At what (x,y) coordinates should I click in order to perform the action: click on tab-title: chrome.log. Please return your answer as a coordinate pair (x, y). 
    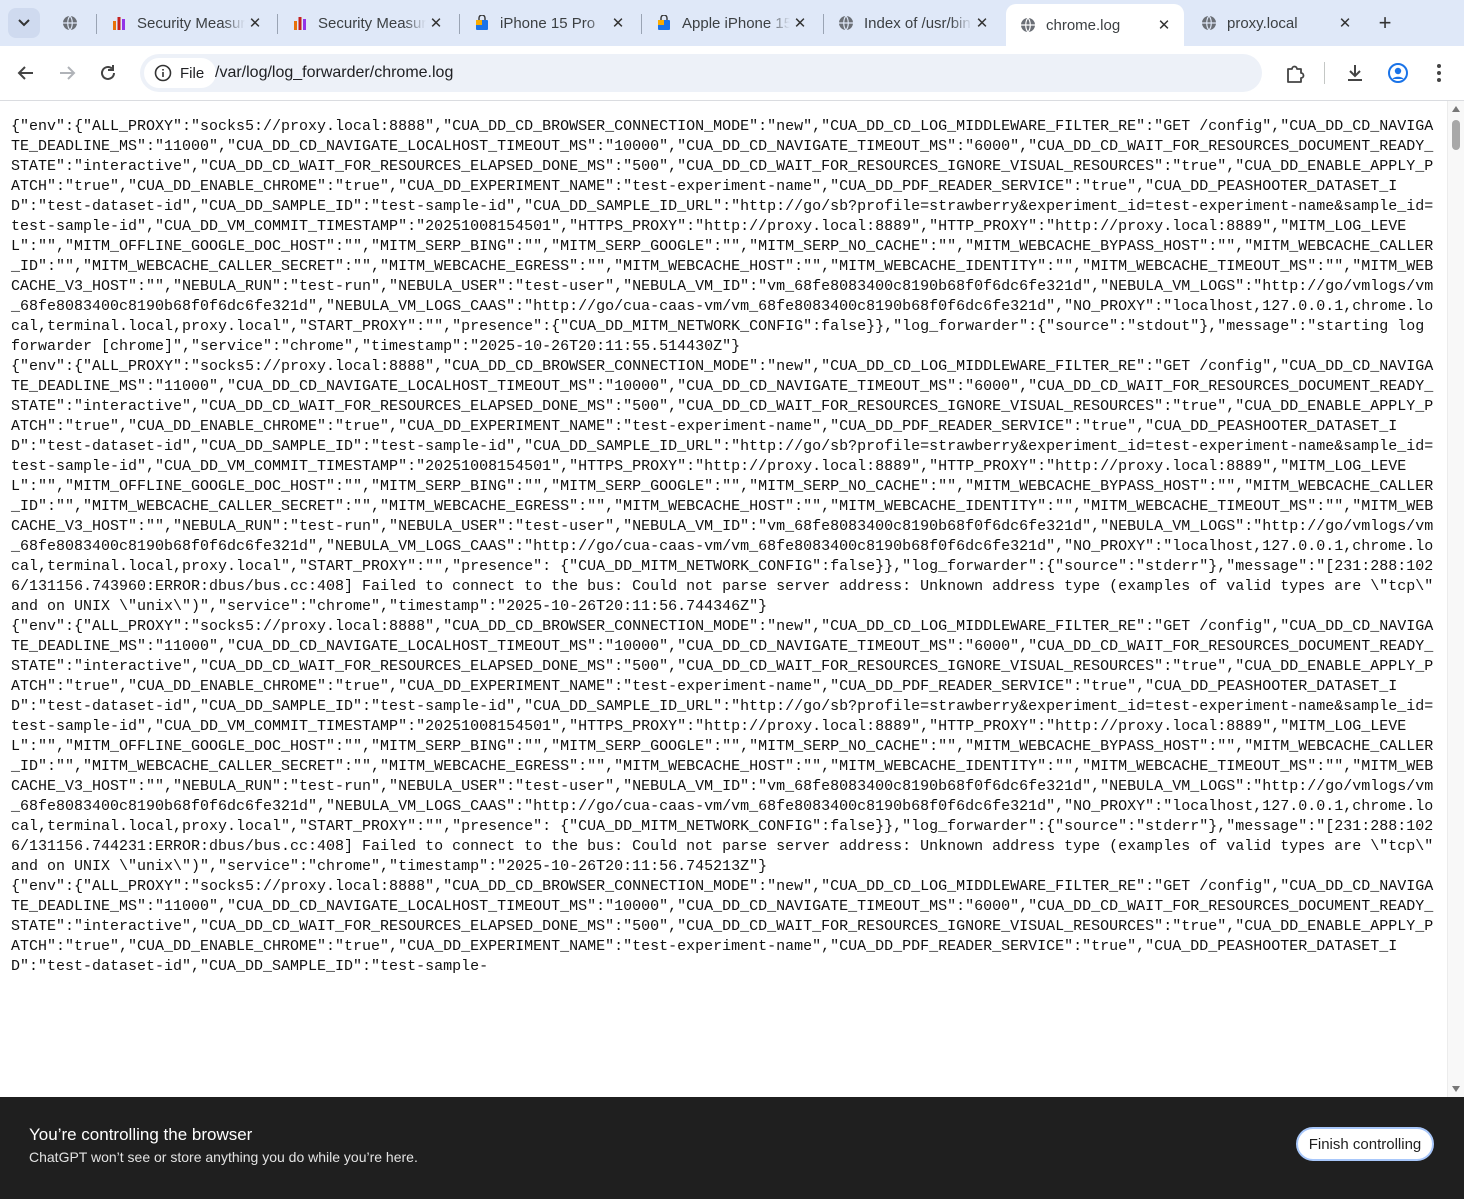
    Looking at the image, I should click on (1083, 25).